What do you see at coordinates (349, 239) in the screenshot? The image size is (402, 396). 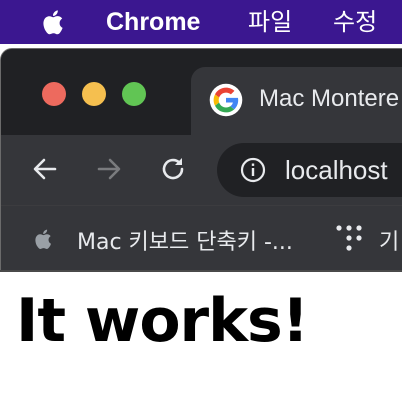 I see `dots-grid-icon` at bounding box center [349, 239].